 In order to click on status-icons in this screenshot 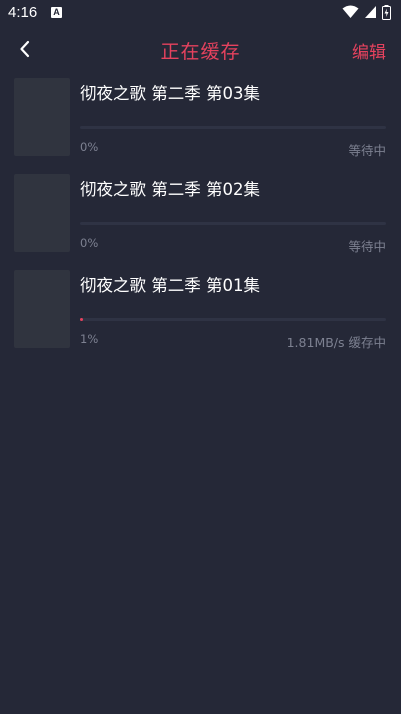, I will do `click(364, 13)`.